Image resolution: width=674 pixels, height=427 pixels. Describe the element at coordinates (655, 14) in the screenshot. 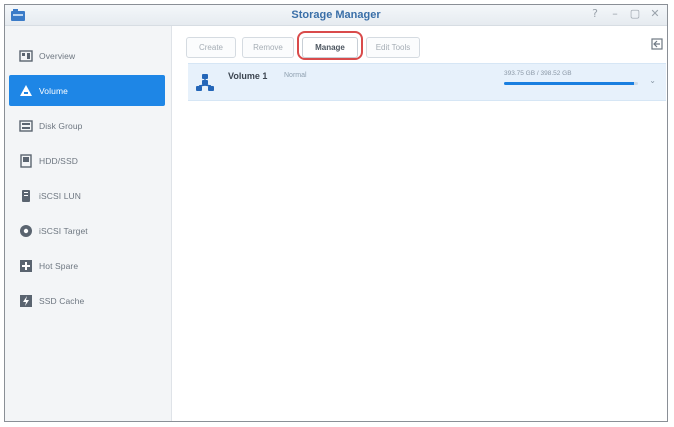

I see `close-icon: ✕` at that location.